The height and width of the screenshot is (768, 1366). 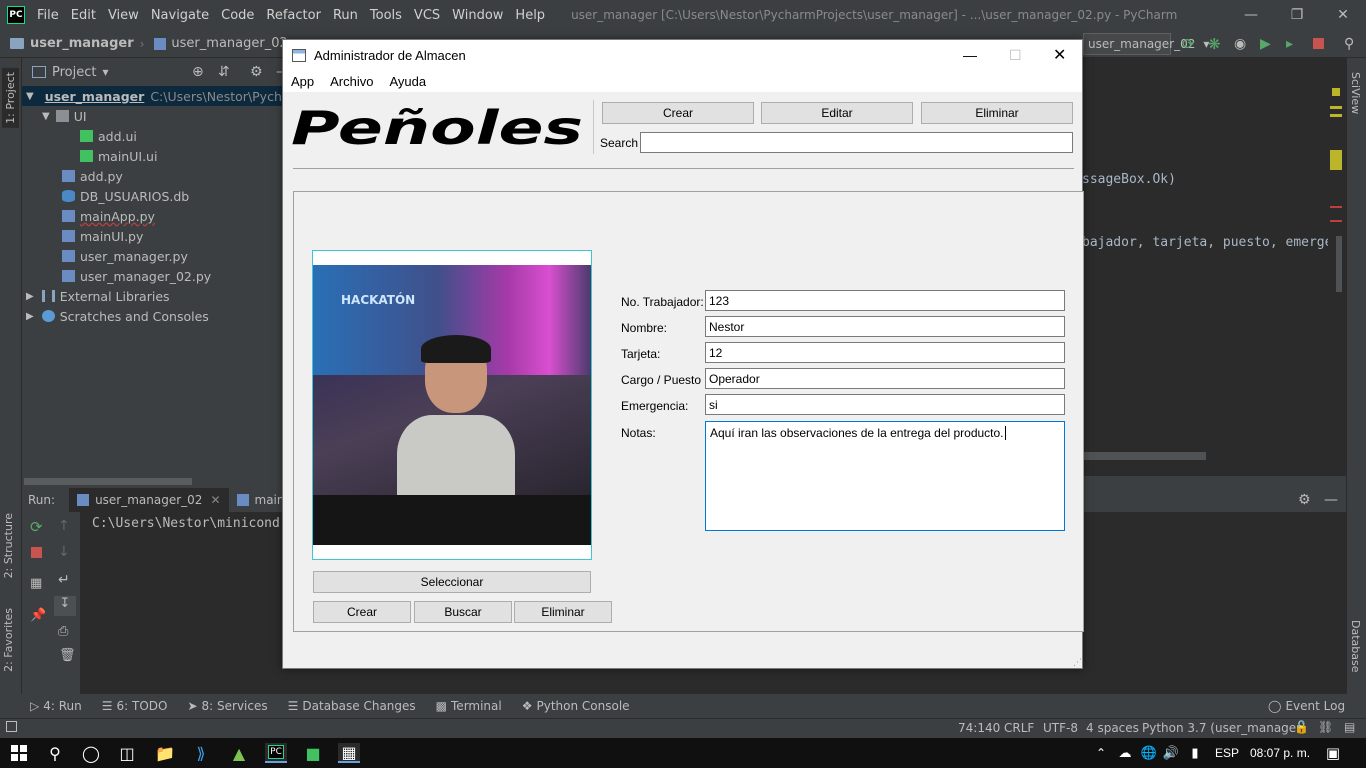 What do you see at coordinates (885, 404) in the screenshot?
I see `emergencia-input: si` at bounding box center [885, 404].